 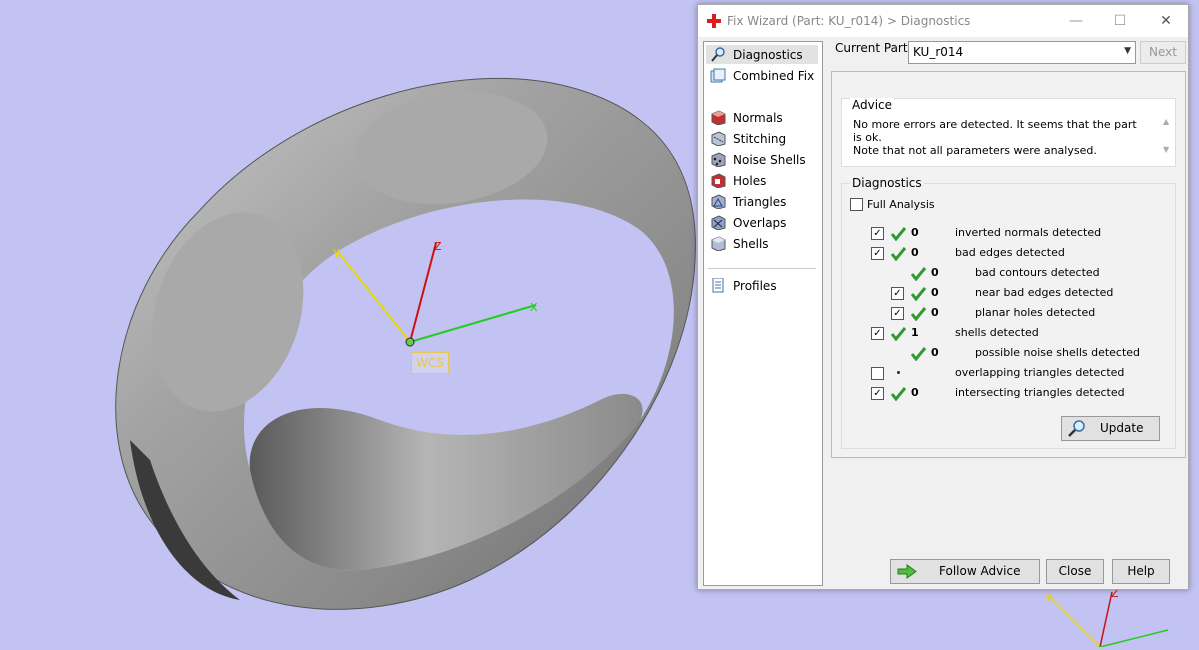 What do you see at coordinates (336, 253) in the screenshot?
I see `axis-y-label: Y` at bounding box center [336, 253].